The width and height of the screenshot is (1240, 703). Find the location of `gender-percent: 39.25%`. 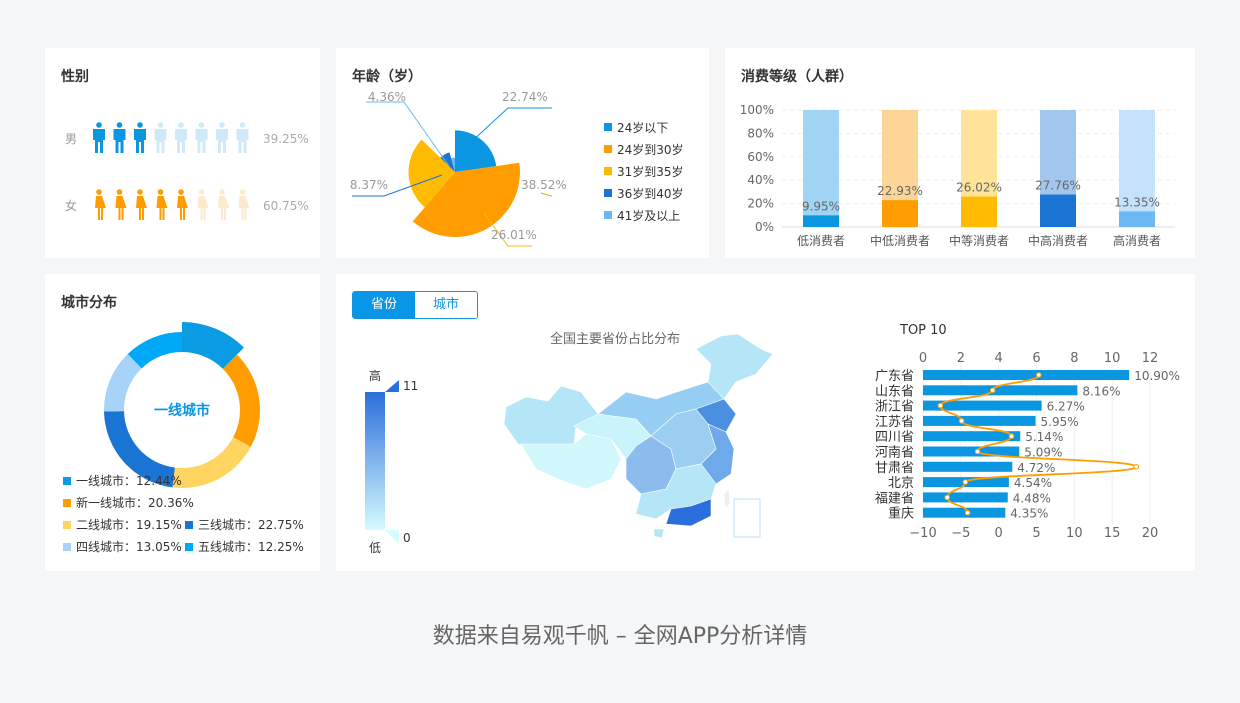

gender-percent: 39.25% is located at coordinates (286, 139).